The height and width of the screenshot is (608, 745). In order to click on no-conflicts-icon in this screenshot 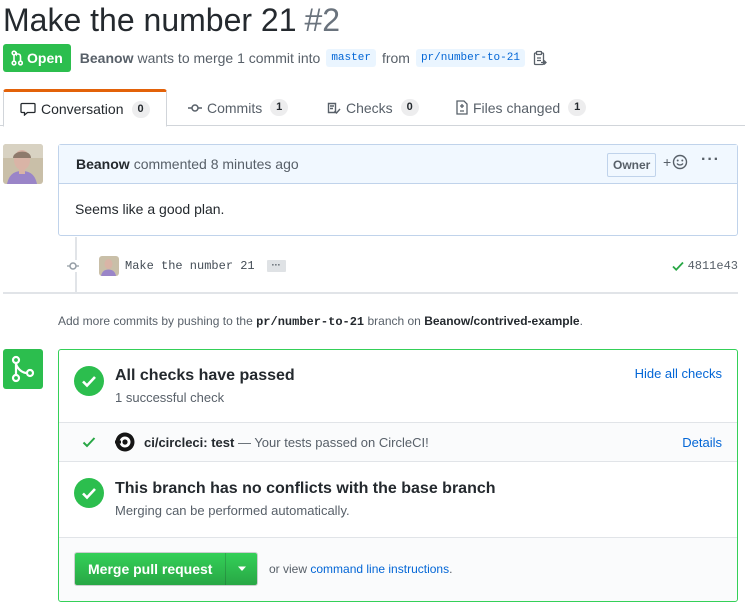, I will do `click(89, 493)`.